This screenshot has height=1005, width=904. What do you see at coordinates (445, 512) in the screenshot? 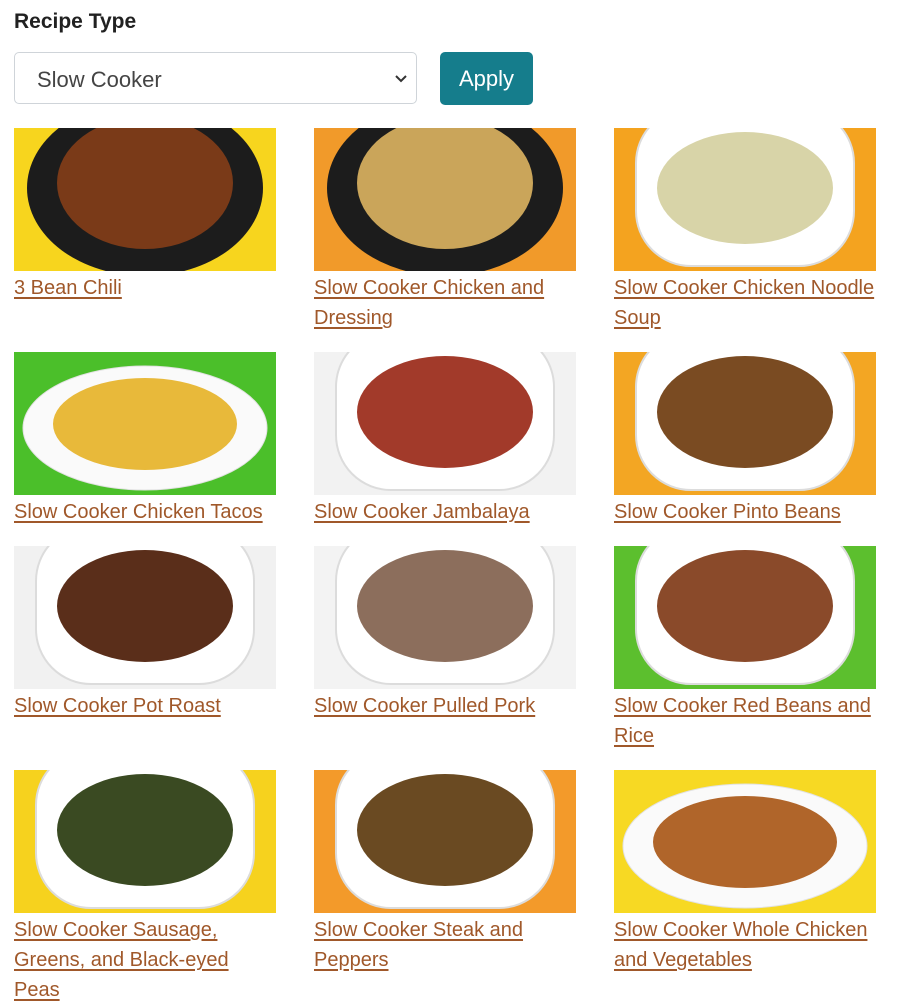
I see `recipe-title-link: Slow Cooker Jambalaya` at bounding box center [445, 512].